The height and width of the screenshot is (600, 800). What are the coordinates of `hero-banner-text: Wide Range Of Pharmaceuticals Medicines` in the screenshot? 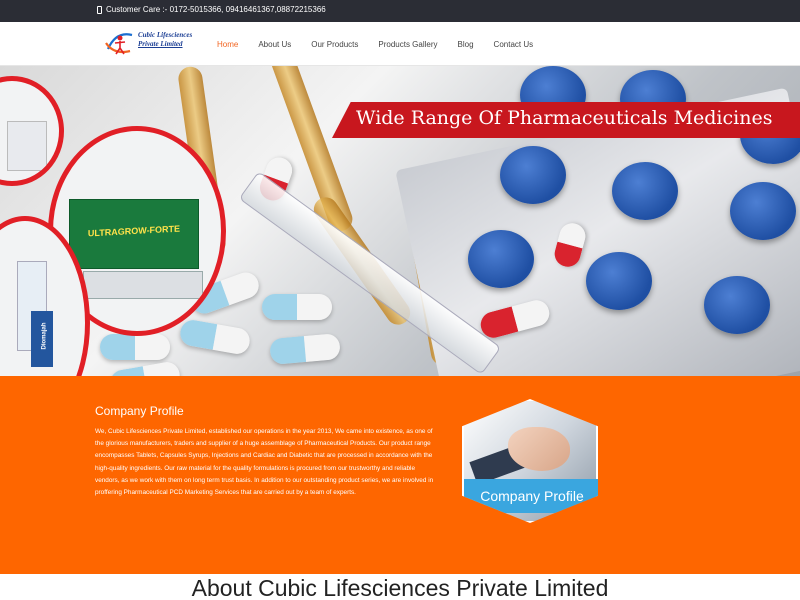 It's located at (564, 118).